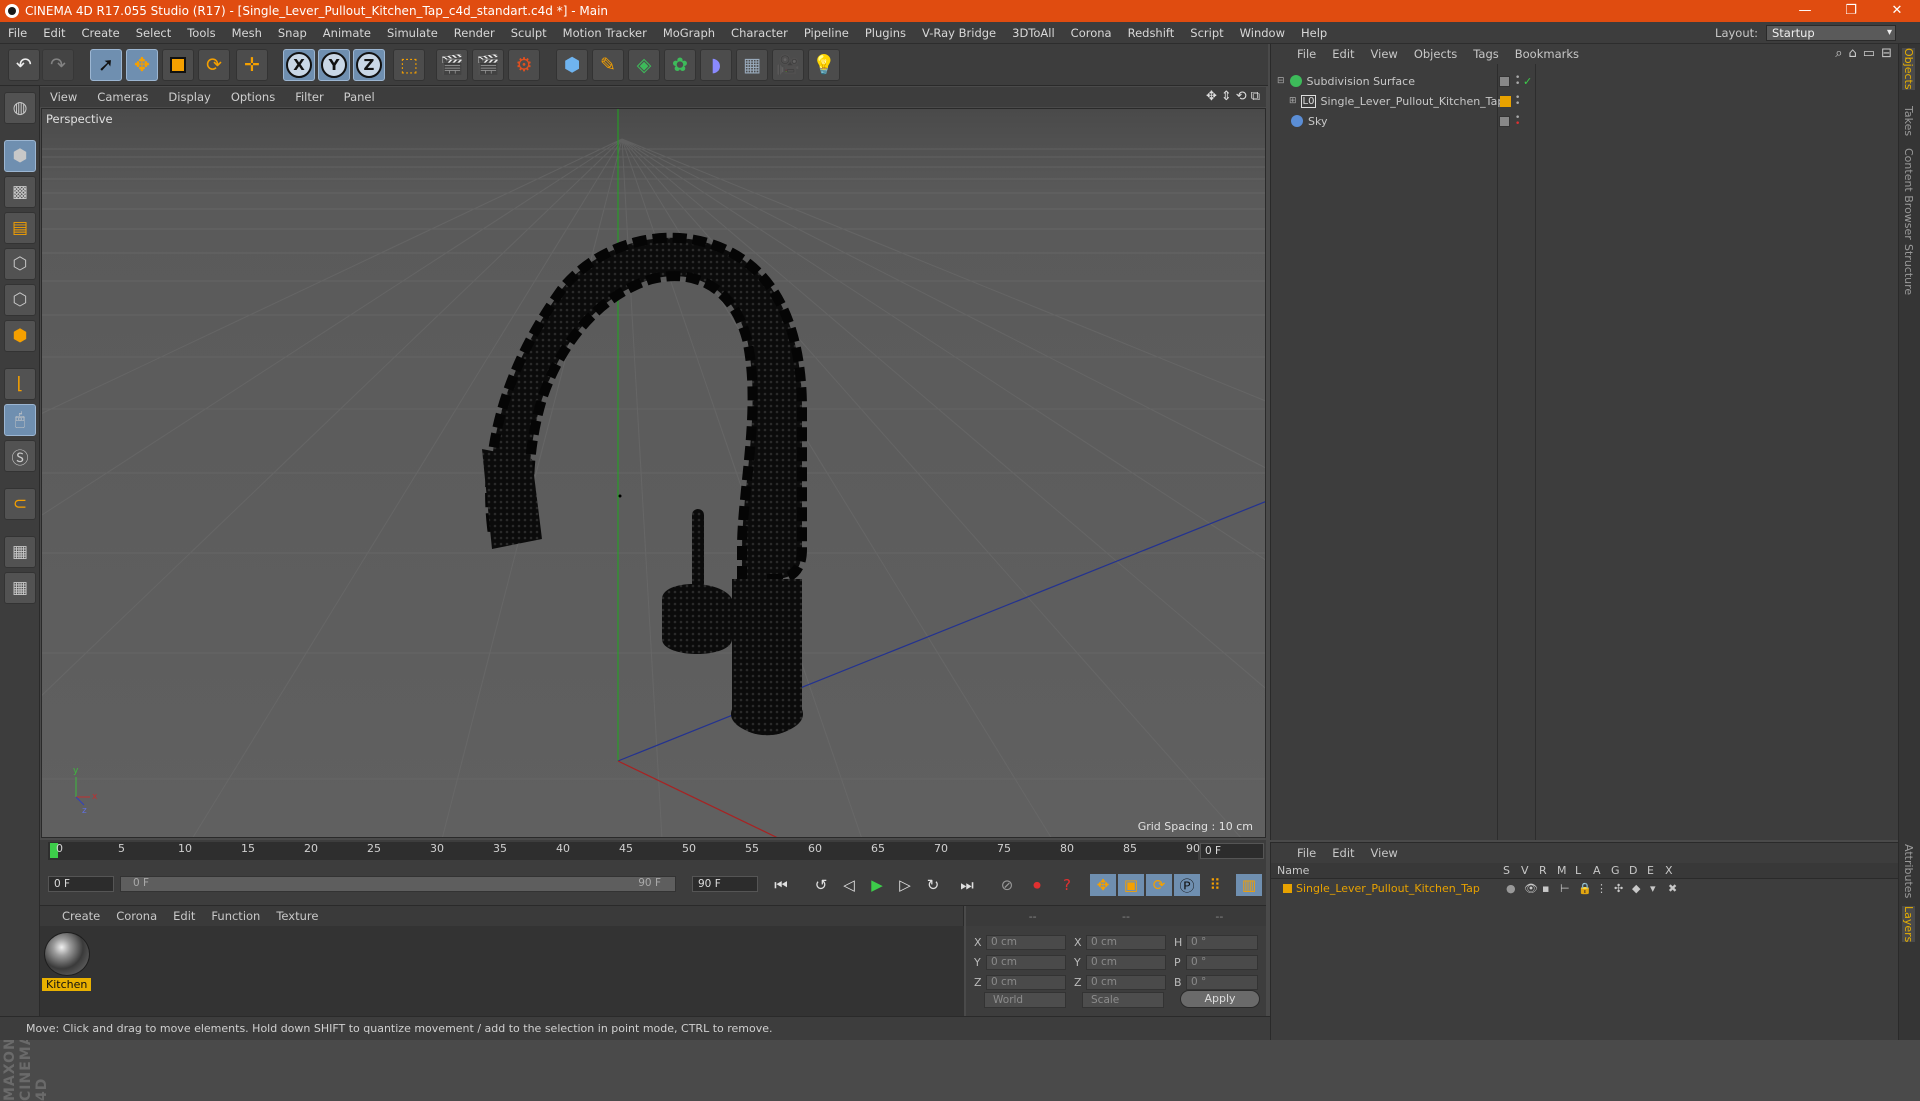 This screenshot has width=1920, height=1101. Describe the element at coordinates (1505, 101) in the screenshot. I see `layer-color-tag` at that location.